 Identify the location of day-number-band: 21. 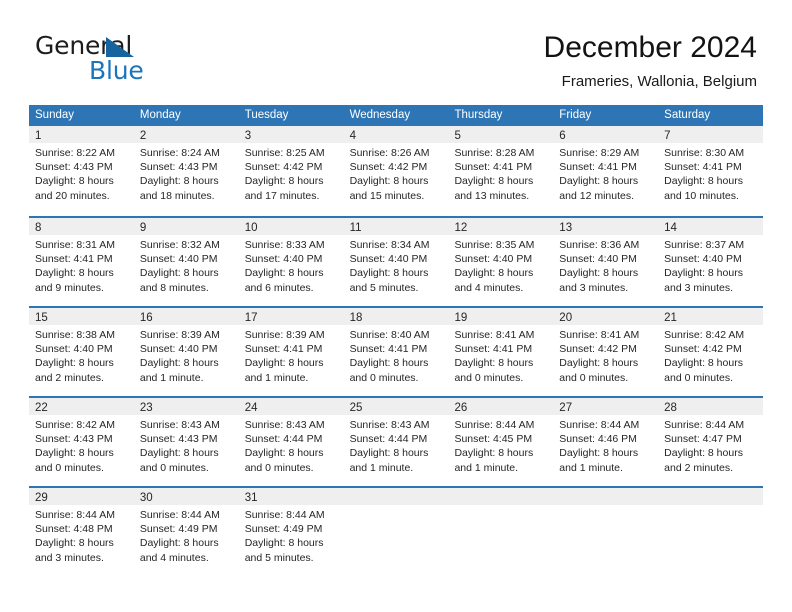
(711, 316).